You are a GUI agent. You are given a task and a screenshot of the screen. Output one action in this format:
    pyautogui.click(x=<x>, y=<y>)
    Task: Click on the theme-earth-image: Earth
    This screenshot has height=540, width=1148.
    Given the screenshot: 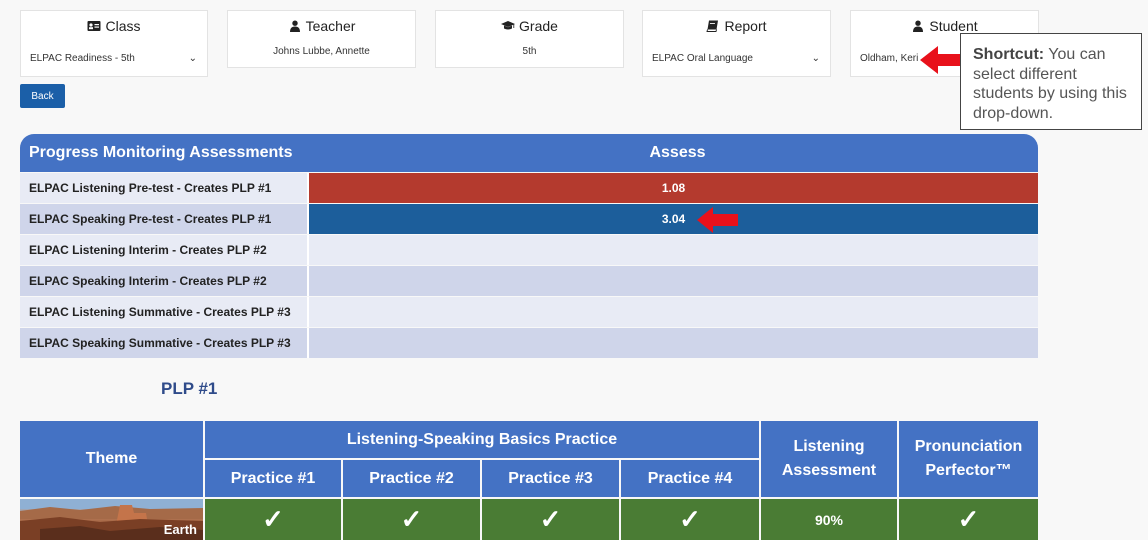 What is the action you would take?
    pyautogui.click(x=111, y=519)
    